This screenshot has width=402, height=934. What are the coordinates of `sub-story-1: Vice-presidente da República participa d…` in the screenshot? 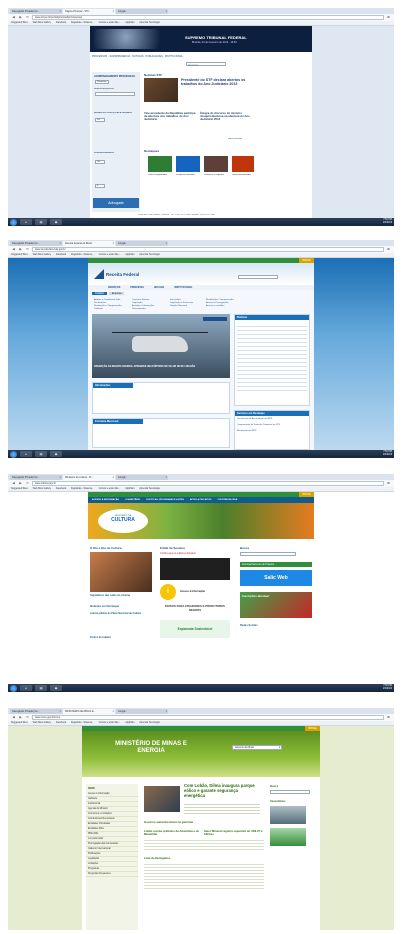 It's located at (170, 116).